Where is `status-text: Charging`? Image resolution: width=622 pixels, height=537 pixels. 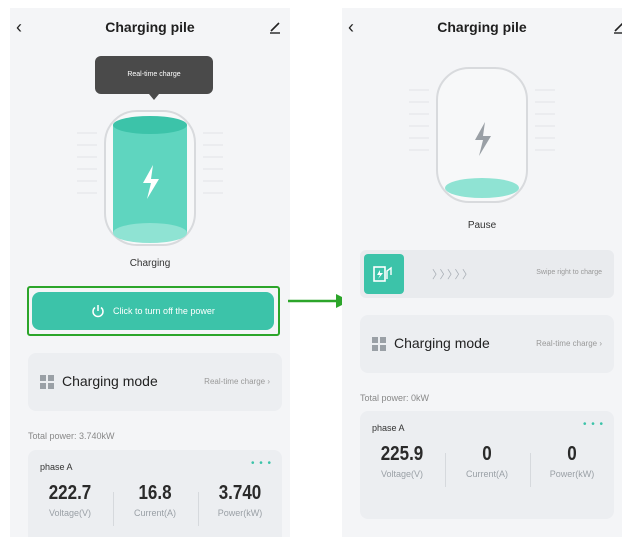
status-text: Charging is located at coordinates (150, 263).